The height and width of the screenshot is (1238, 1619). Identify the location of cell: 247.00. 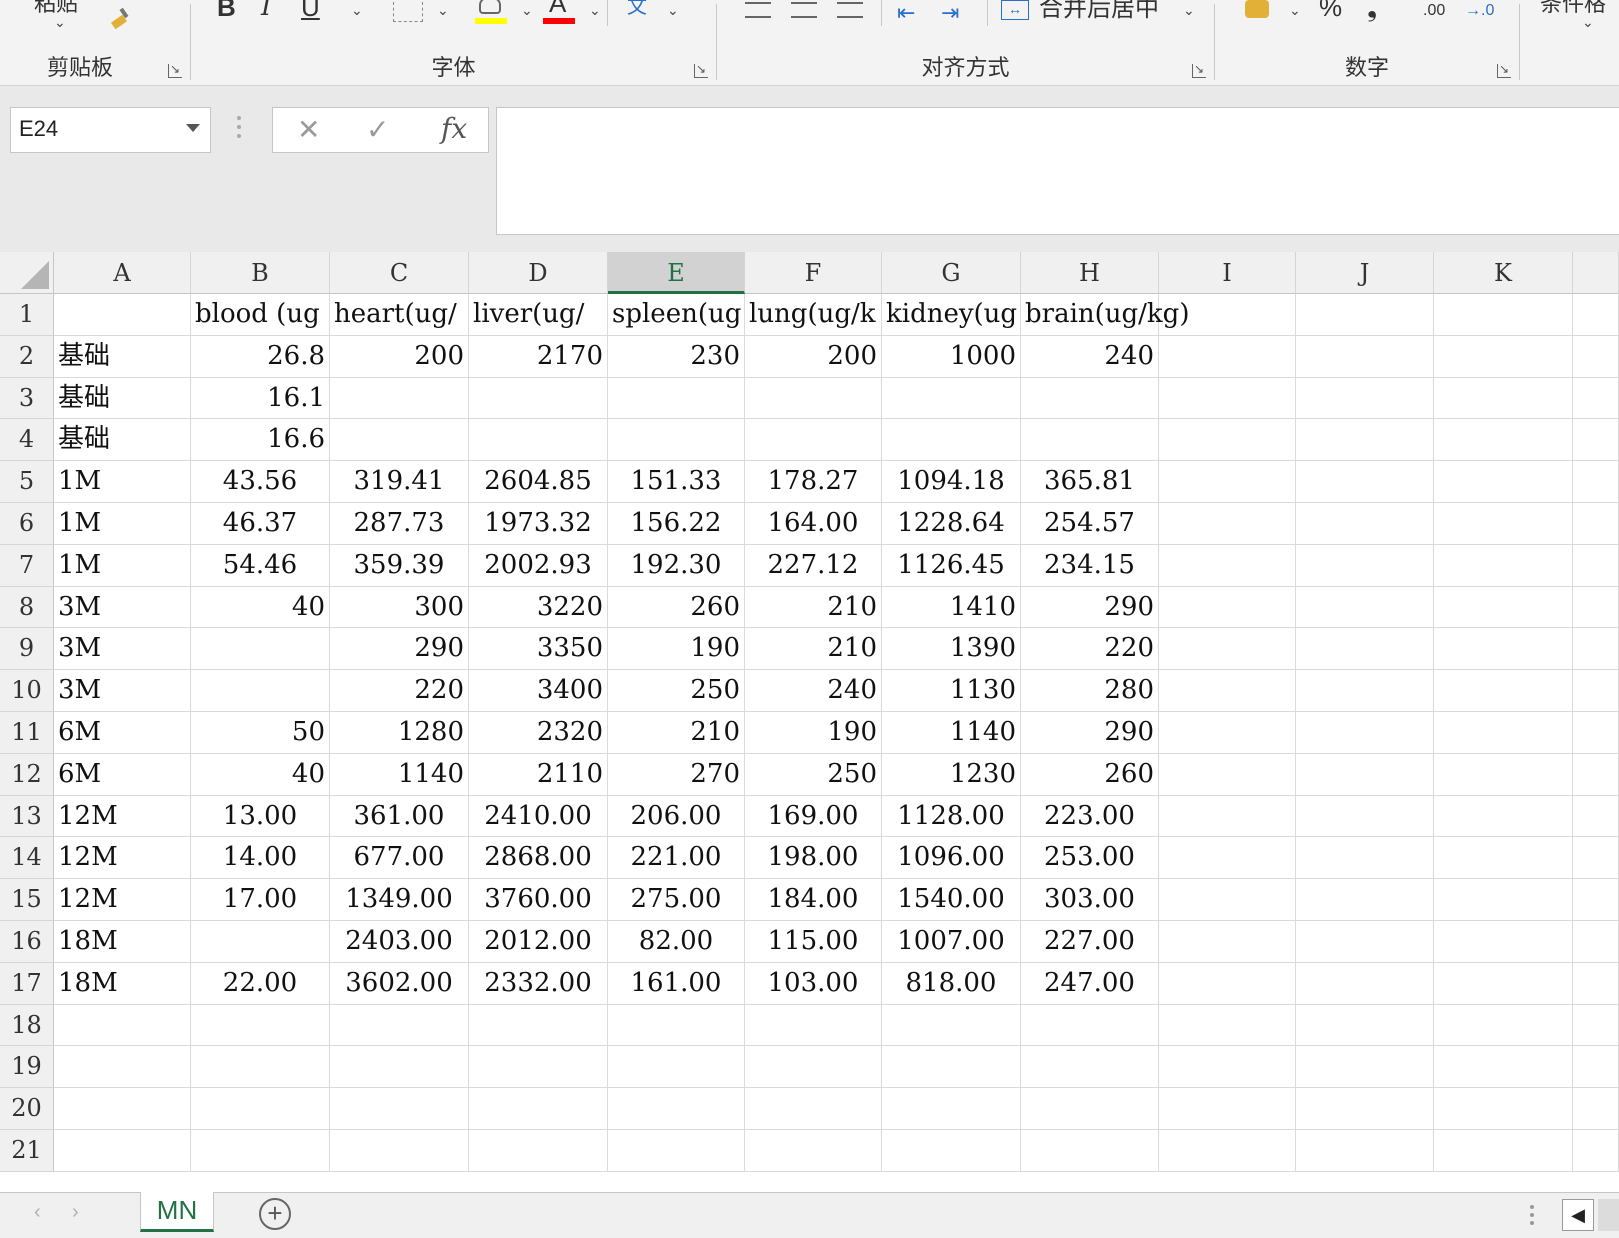
(1090, 983).